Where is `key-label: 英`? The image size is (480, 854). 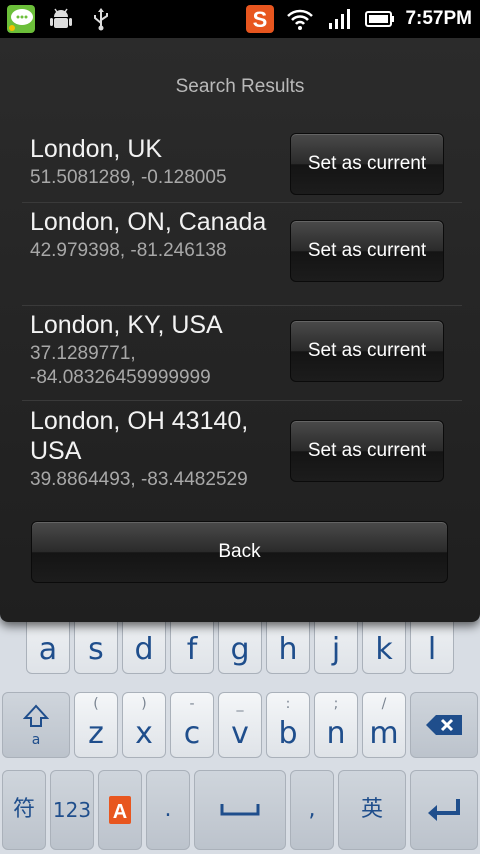 key-label: 英 is located at coordinates (371, 809).